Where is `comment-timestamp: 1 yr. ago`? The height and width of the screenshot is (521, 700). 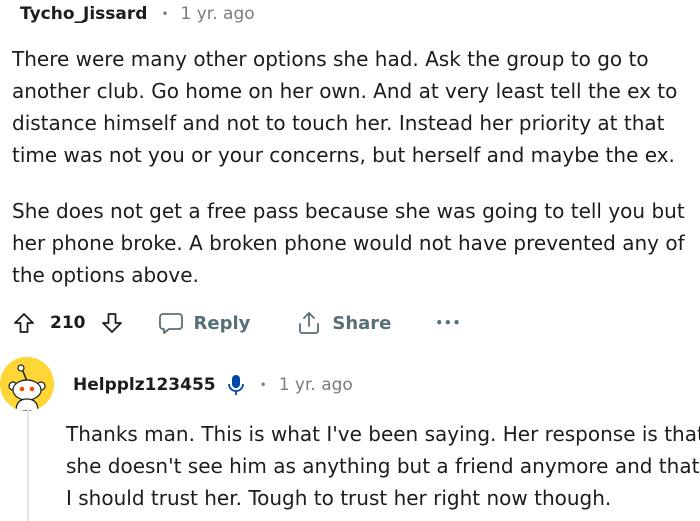 comment-timestamp: 1 yr. ago is located at coordinates (218, 14).